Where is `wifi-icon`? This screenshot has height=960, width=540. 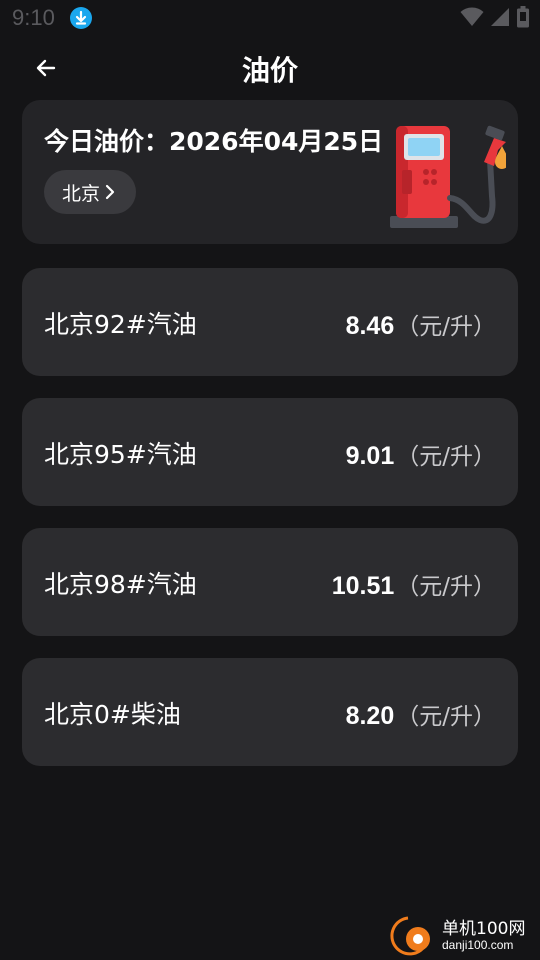
wifi-icon is located at coordinates (472, 19).